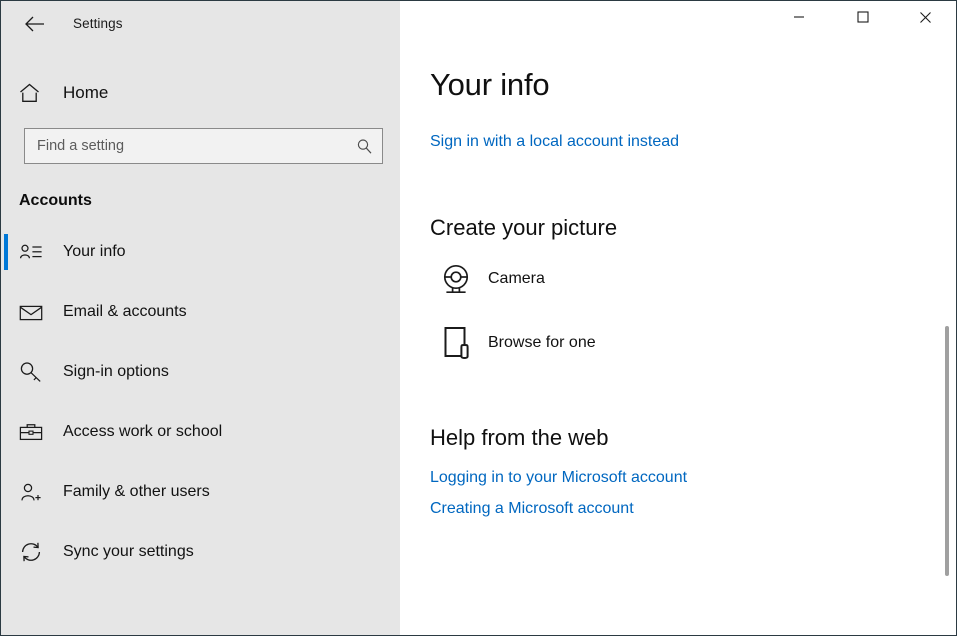 Image resolution: width=957 pixels, height=636 pixels. I want to click on back-arrow-icon, so click(34, 23).